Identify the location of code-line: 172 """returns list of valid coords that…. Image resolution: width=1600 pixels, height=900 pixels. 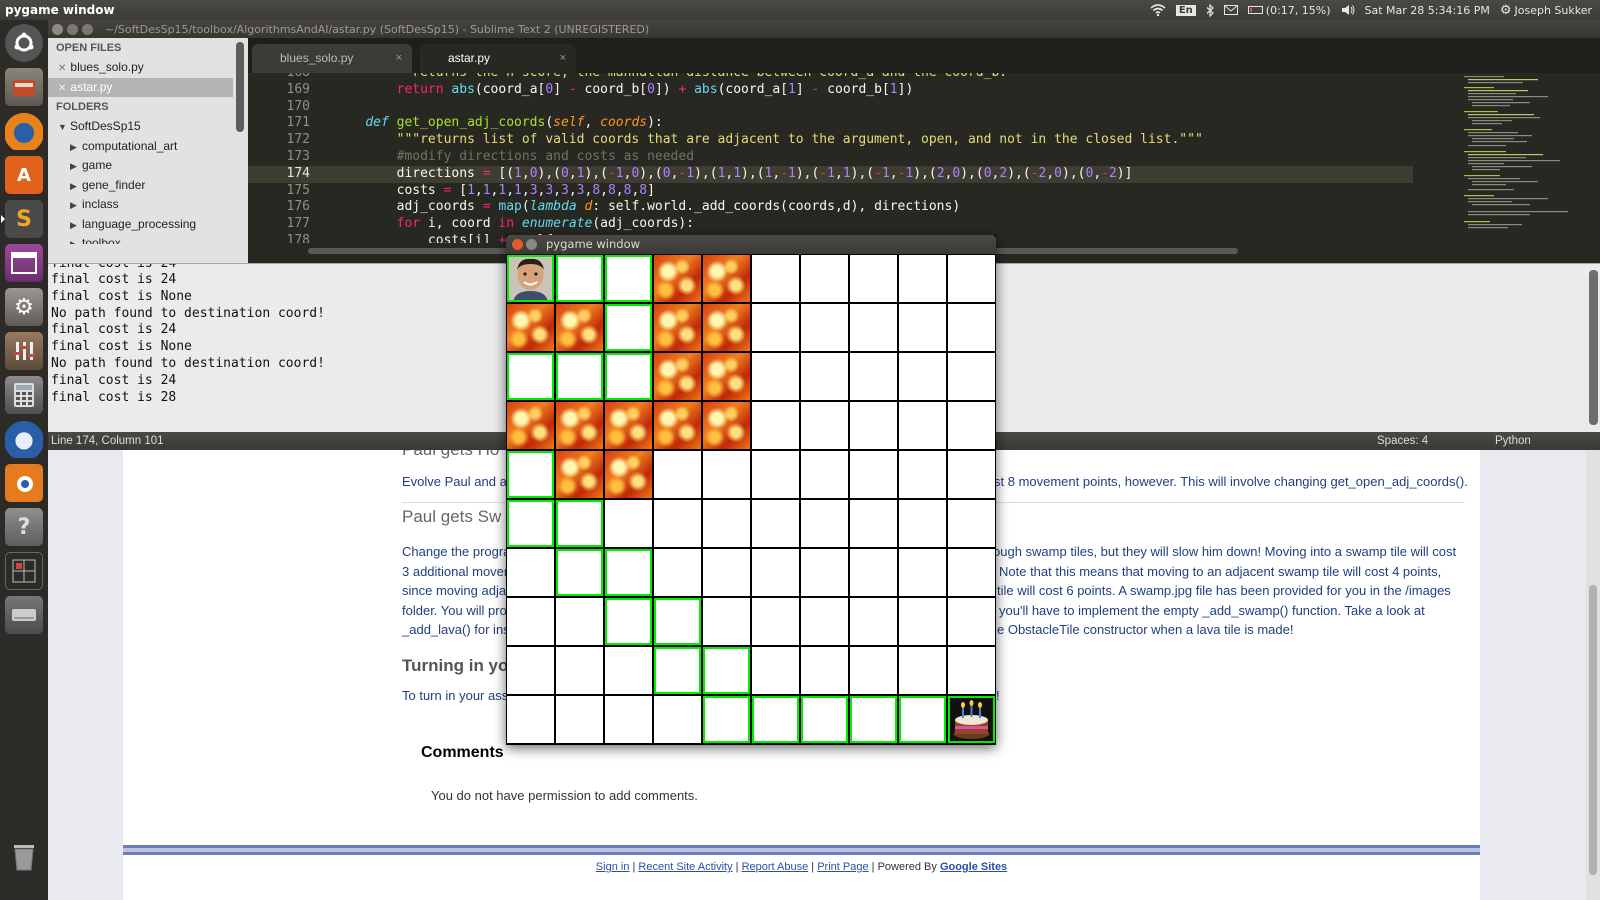
(744, 140).